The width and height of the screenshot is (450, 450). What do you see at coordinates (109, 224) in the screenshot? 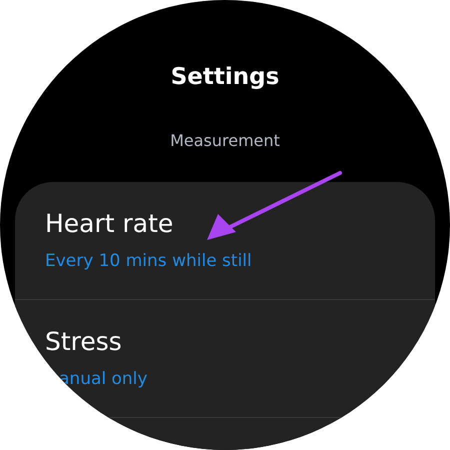
I see `item-label: Heart rate` at bounding box center [109, 224].